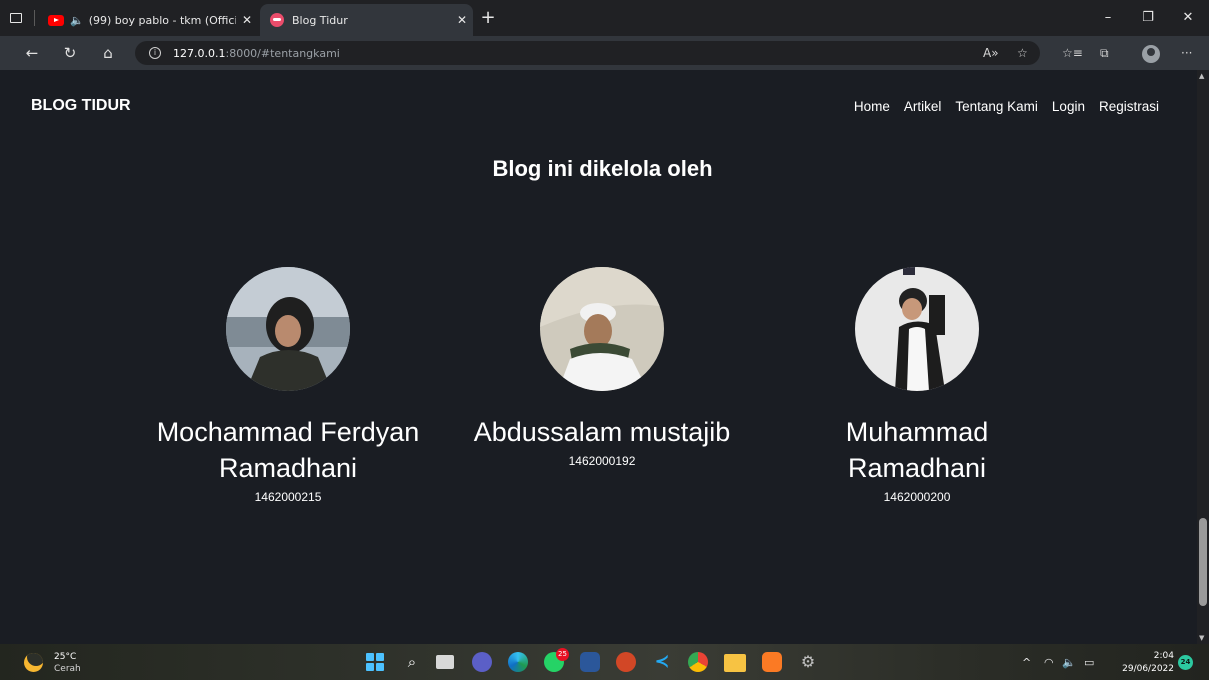 The height and width of the screenshot is (680, 1209). Describe the element at coordinates (735, 663) in the screenshot. I see `file-explorer-icon` at that location.